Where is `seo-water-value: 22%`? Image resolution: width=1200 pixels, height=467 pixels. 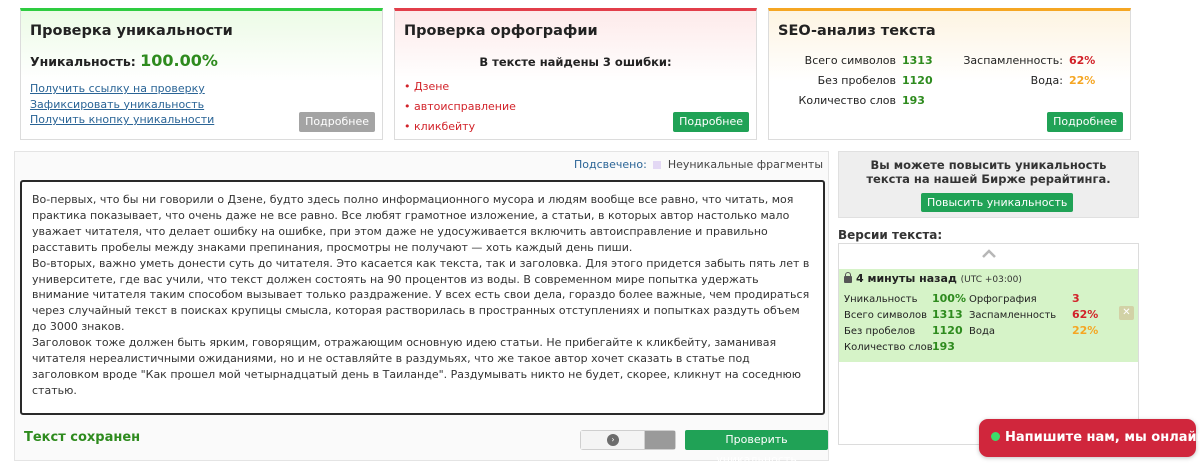
seo-water-value: 22% is located at coordinates (1082, 80).